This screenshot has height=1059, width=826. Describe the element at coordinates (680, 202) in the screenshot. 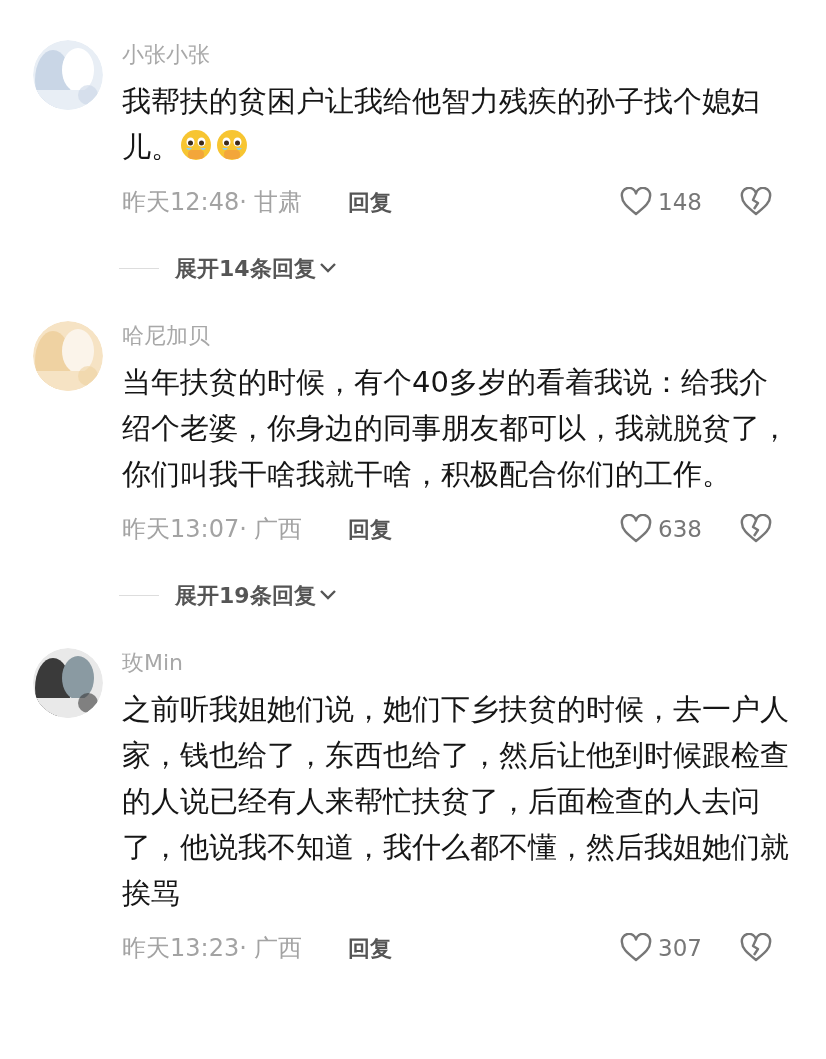

I see `like-count: 148` at that location.